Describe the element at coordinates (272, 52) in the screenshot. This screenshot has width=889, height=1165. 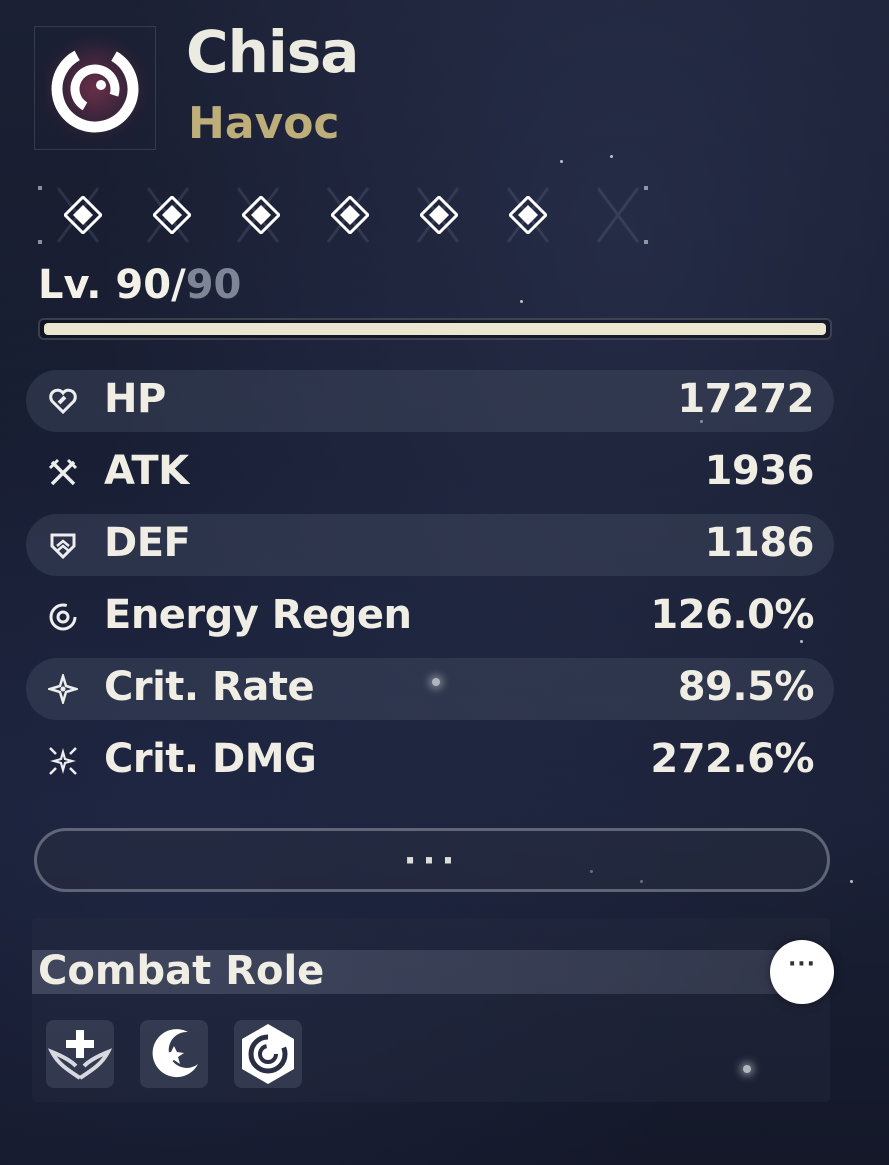
I see `character-name: Chisa` at that location.